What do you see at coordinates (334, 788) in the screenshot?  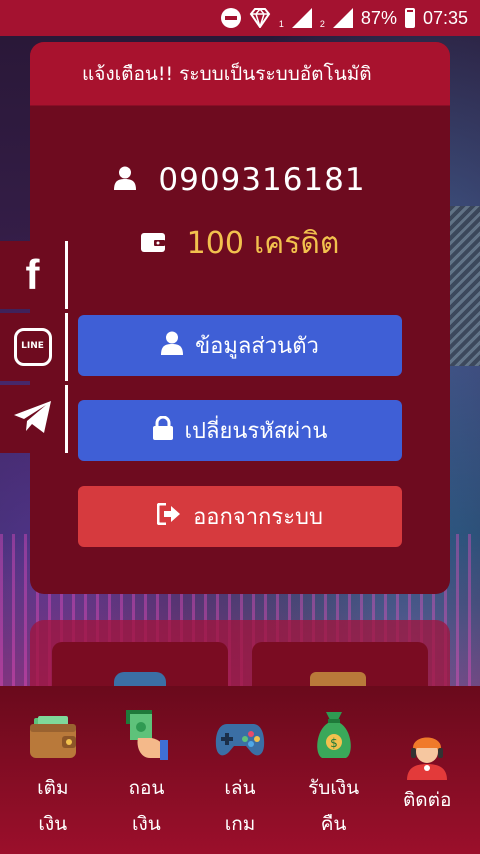 I see `nav-cashback-label-line1: รับเงิน` at bounding box center [334, 788].